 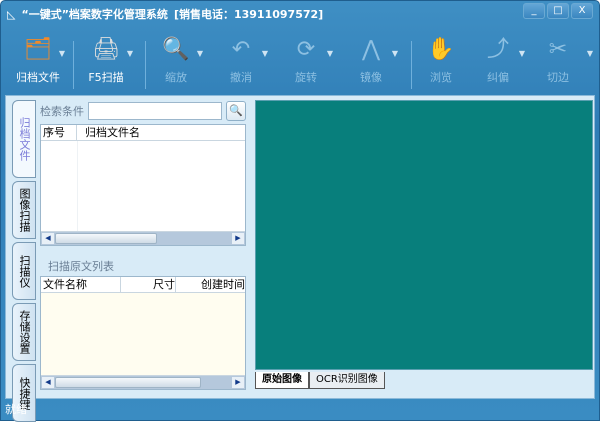 What do you see at coordinates (94, 14) in the screenshot?
I see `app-title: “一键式”档案数字化管理系统` at bounding box center [94, 14].